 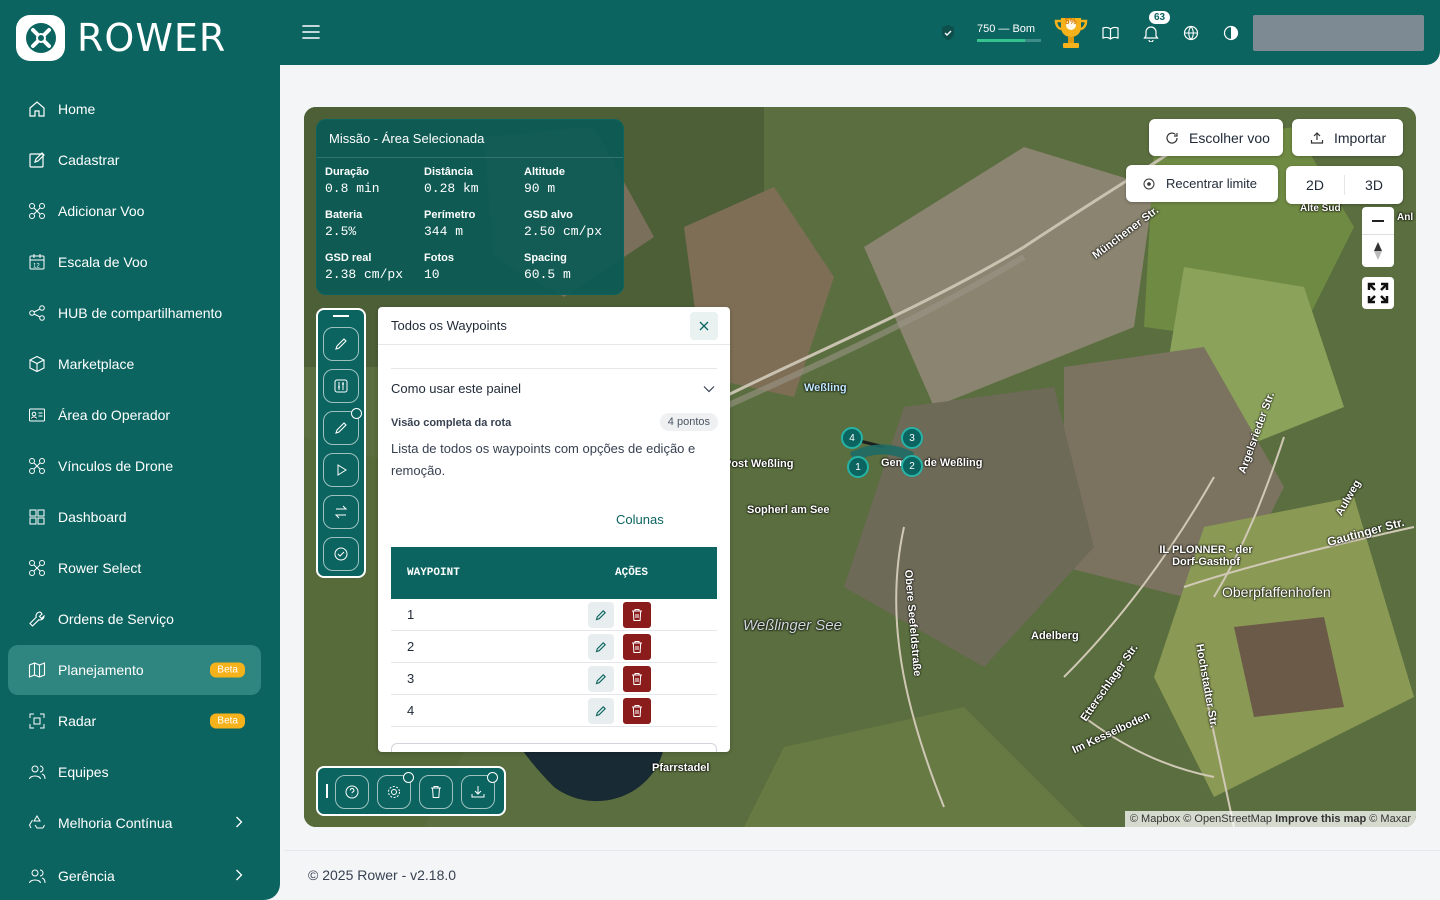 What do you see at coordinates (479, 790) in the screenshot?
I see `download-button` at bounding box center [479, 790].